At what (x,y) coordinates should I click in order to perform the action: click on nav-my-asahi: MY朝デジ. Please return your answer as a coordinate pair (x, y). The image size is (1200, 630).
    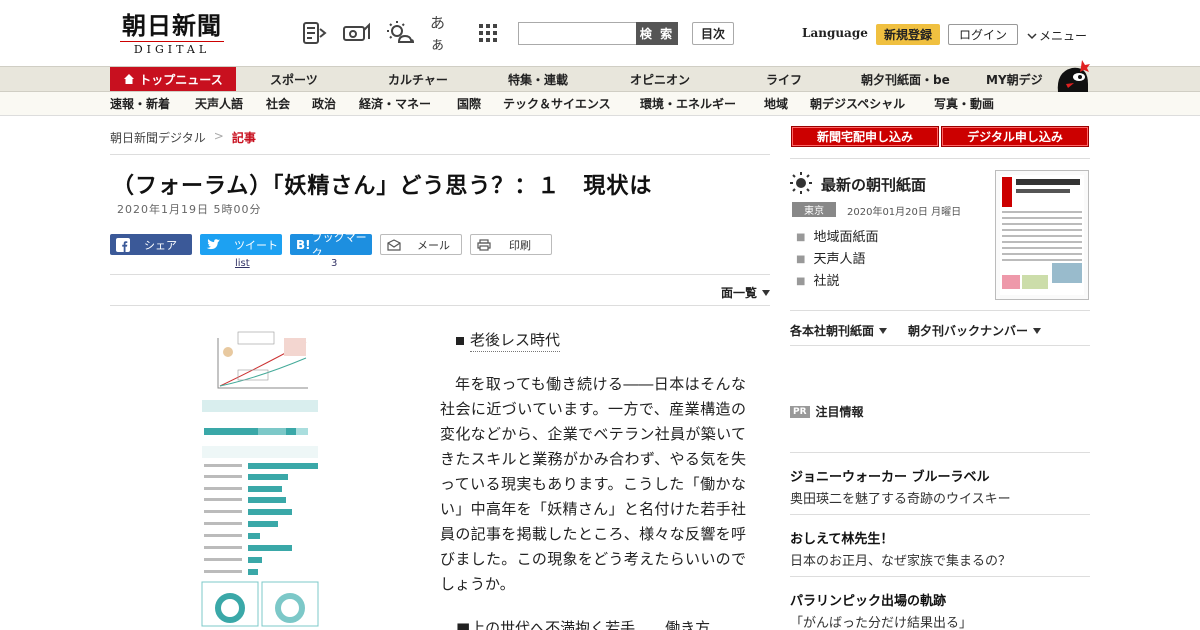
    Looking at the image, I should click on (1014, 79).